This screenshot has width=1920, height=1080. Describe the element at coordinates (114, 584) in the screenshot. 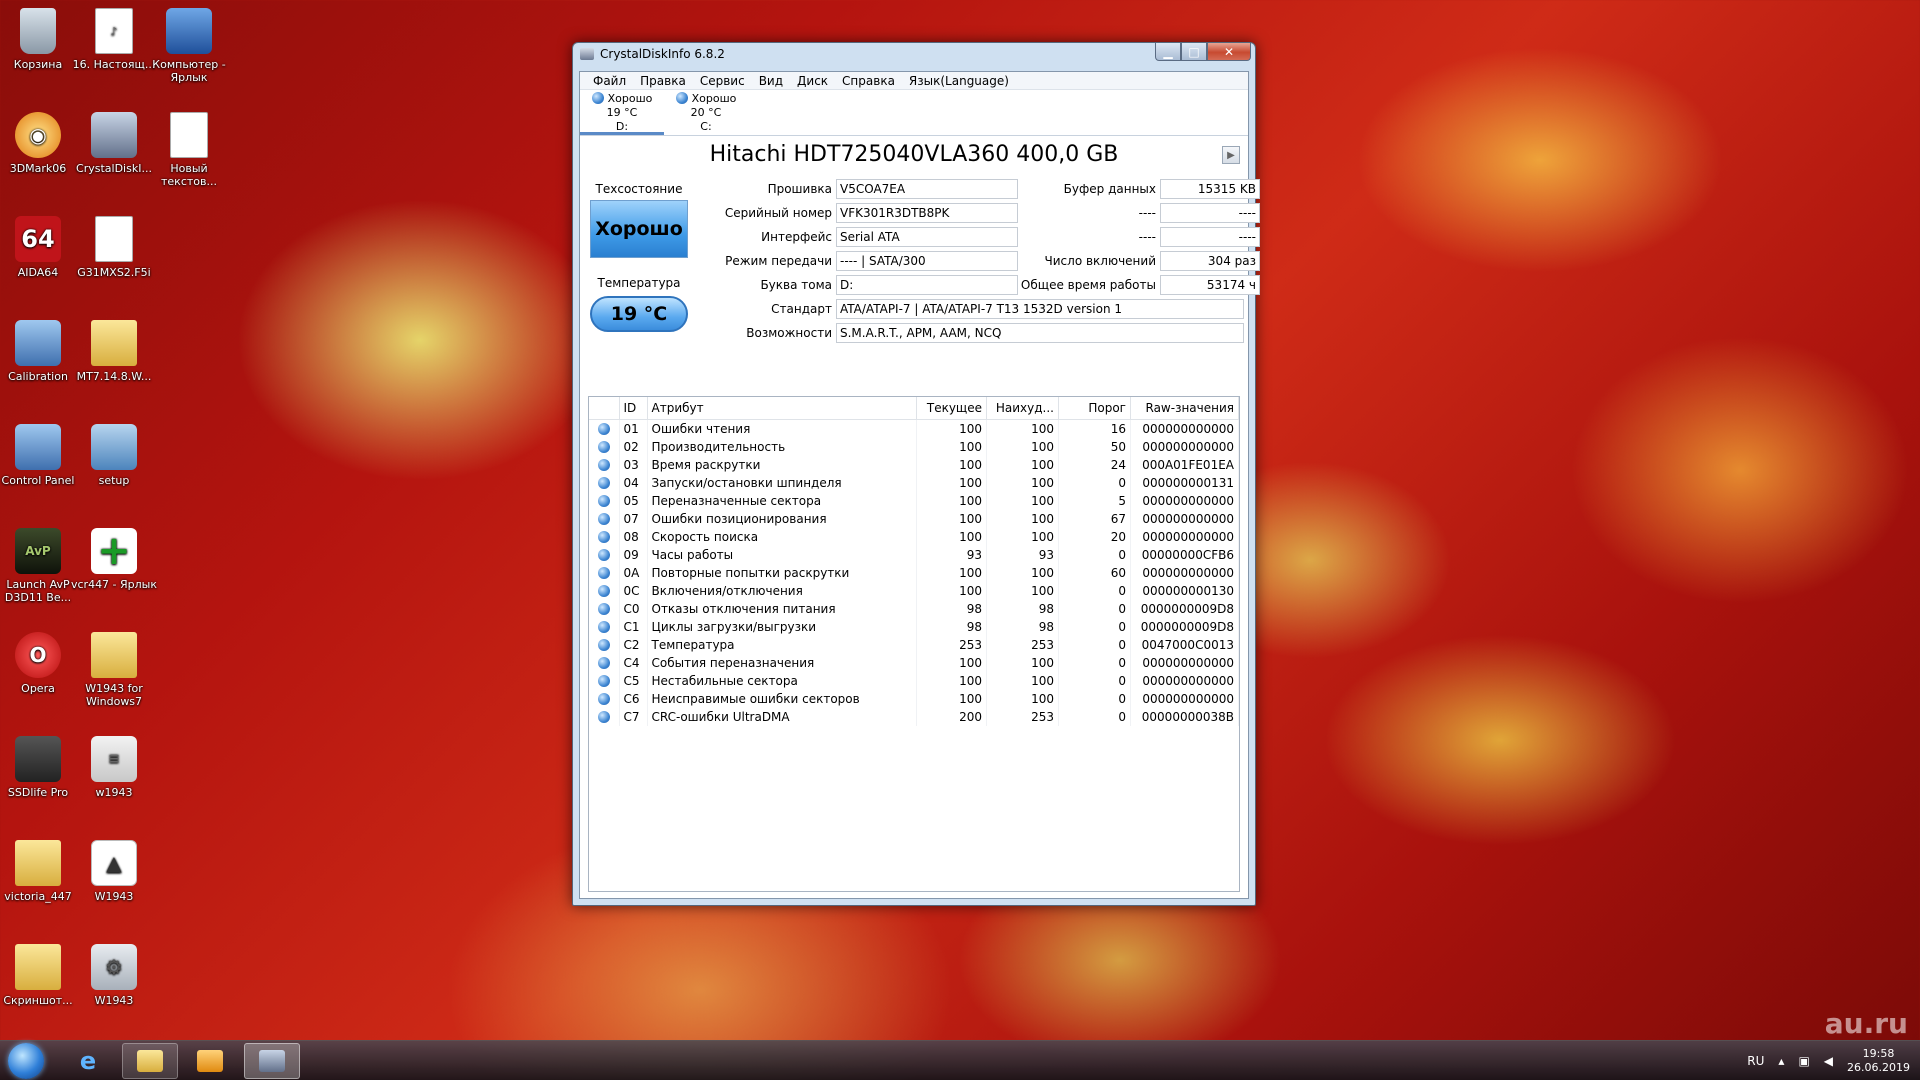

I see `desktop-icon-label: vcr447 - Ярлык` at that location.